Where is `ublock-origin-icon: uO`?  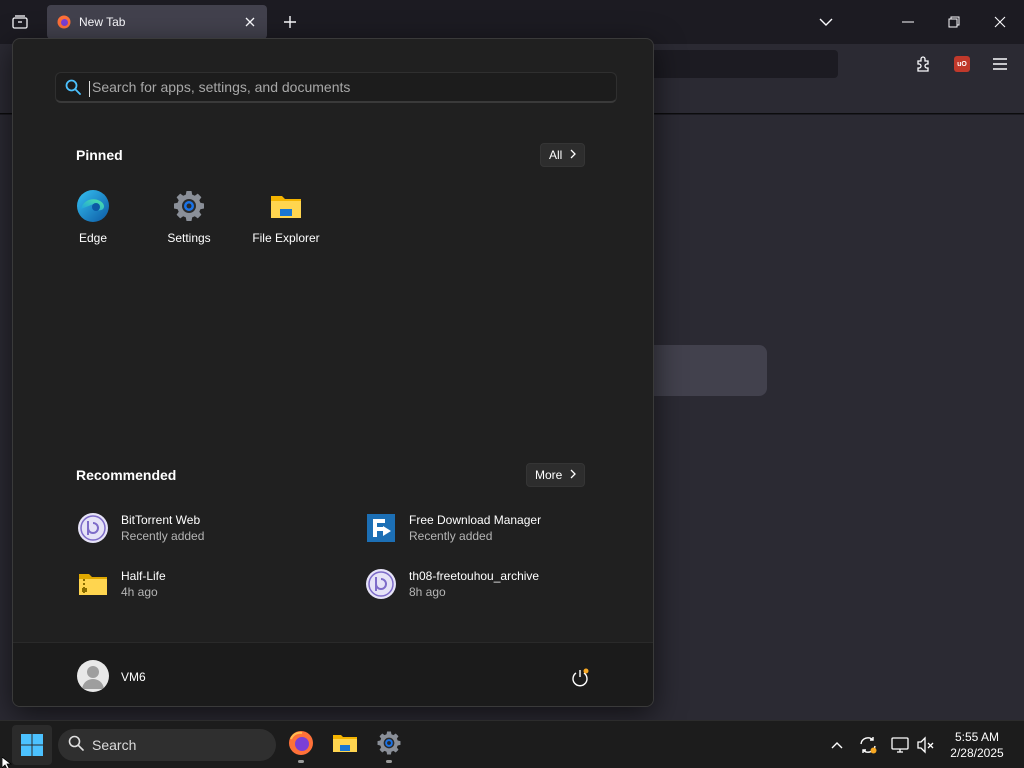 ublock-origin-icon: uO is located at coordinates (962, 64).